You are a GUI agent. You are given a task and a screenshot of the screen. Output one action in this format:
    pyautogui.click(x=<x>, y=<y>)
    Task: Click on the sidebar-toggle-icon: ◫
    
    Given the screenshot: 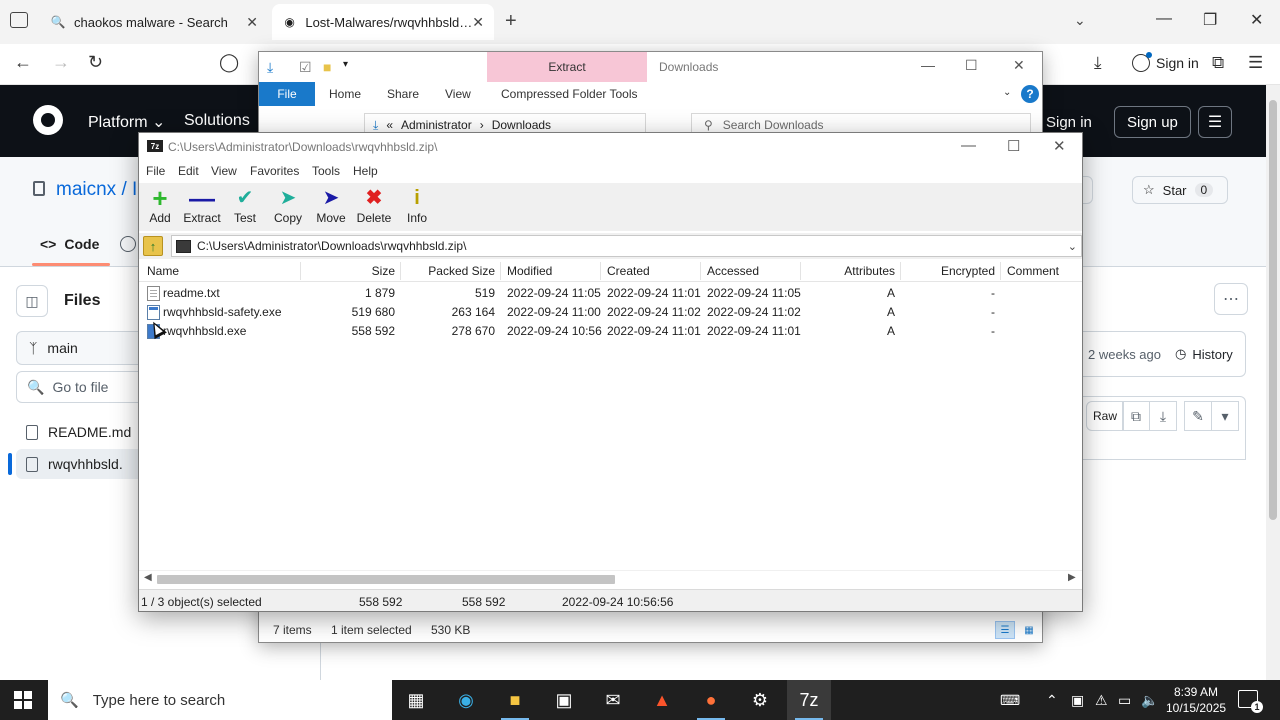 What is the action you would take?
    pyautogui.click(x=32, y=301)
    